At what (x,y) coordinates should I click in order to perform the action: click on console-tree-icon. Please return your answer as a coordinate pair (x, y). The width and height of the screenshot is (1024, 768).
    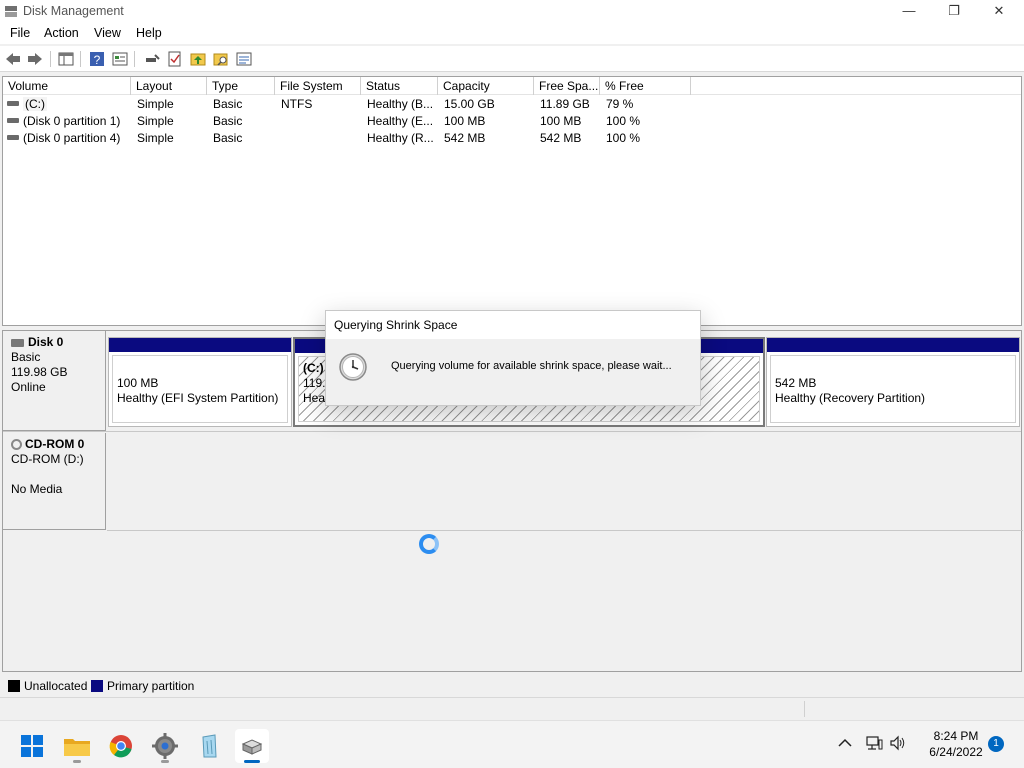
    Looking at the image, I should click on (66, 59).